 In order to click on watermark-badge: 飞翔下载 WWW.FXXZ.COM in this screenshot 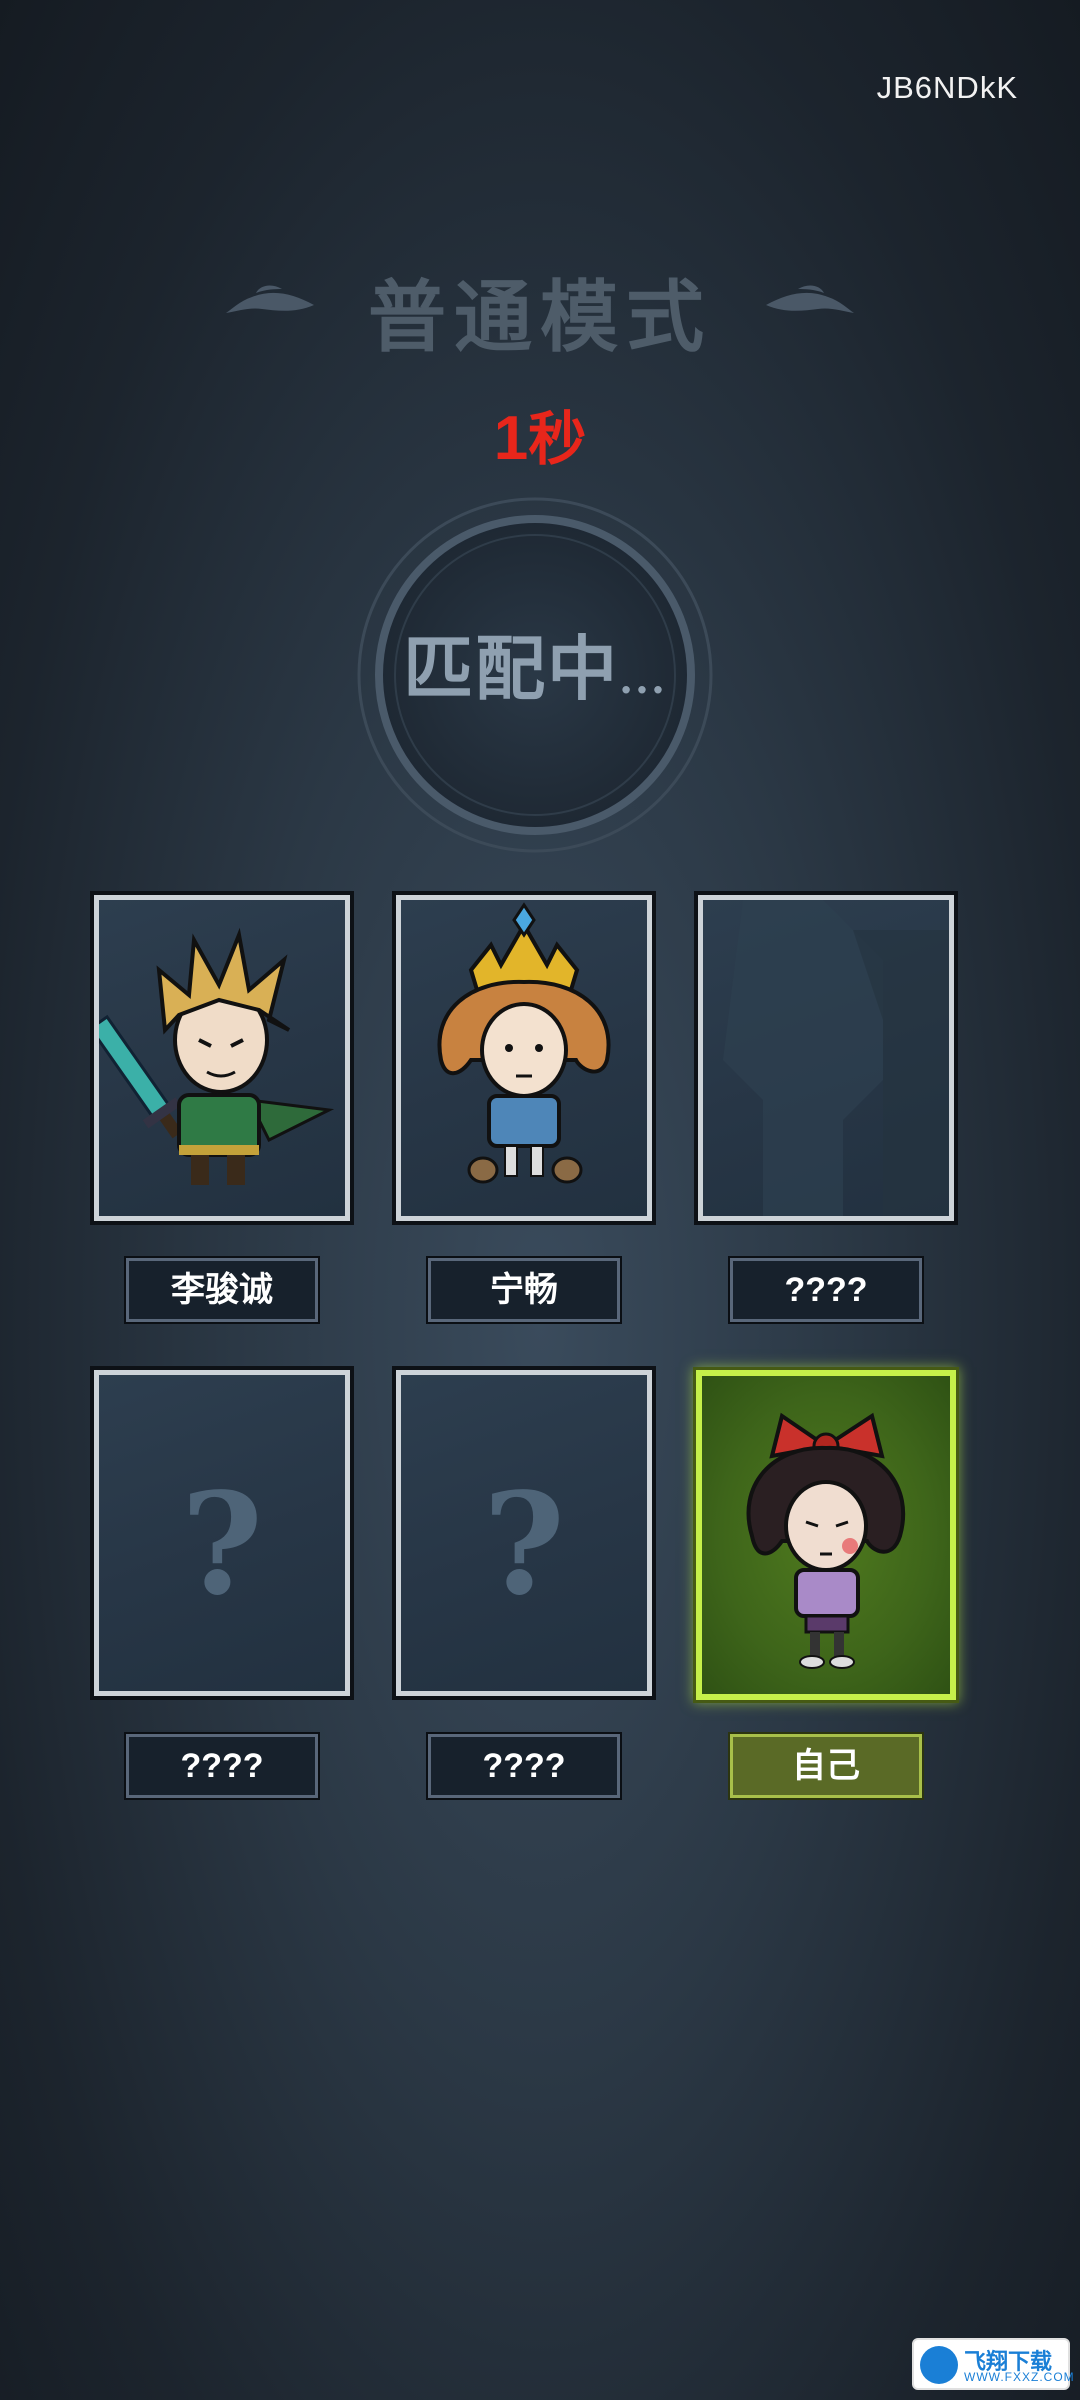, I will do `click(993, 2364)`.